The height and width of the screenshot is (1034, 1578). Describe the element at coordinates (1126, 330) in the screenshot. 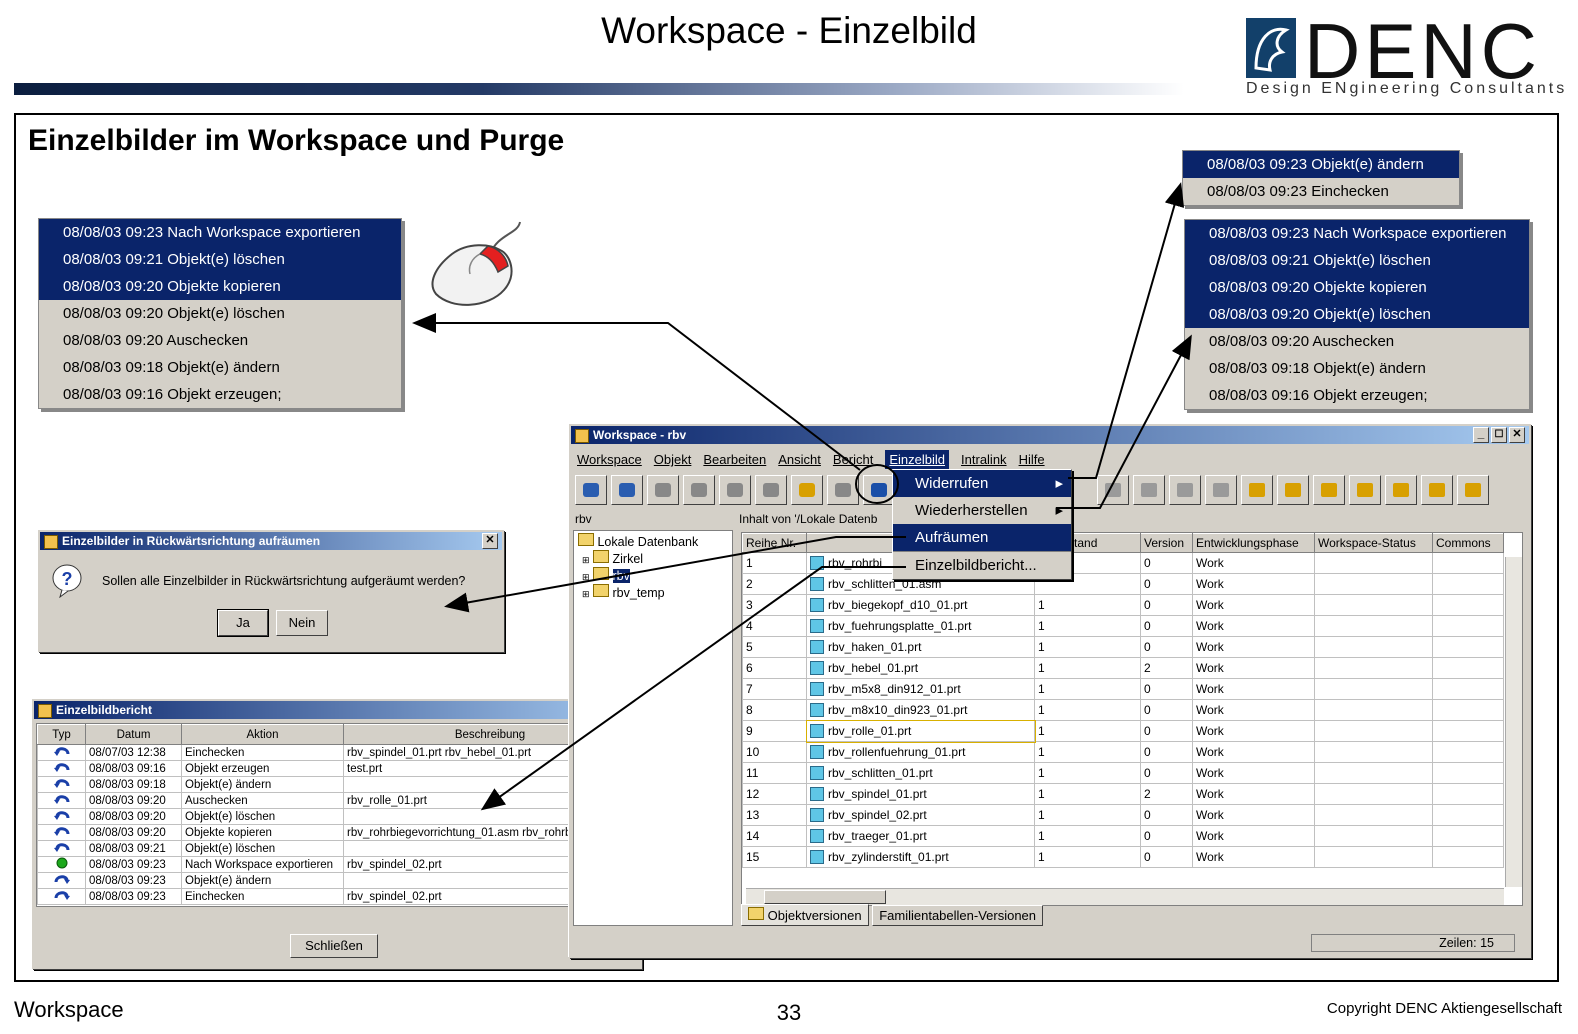

I see `arrow-to-top-right-history` at that location.